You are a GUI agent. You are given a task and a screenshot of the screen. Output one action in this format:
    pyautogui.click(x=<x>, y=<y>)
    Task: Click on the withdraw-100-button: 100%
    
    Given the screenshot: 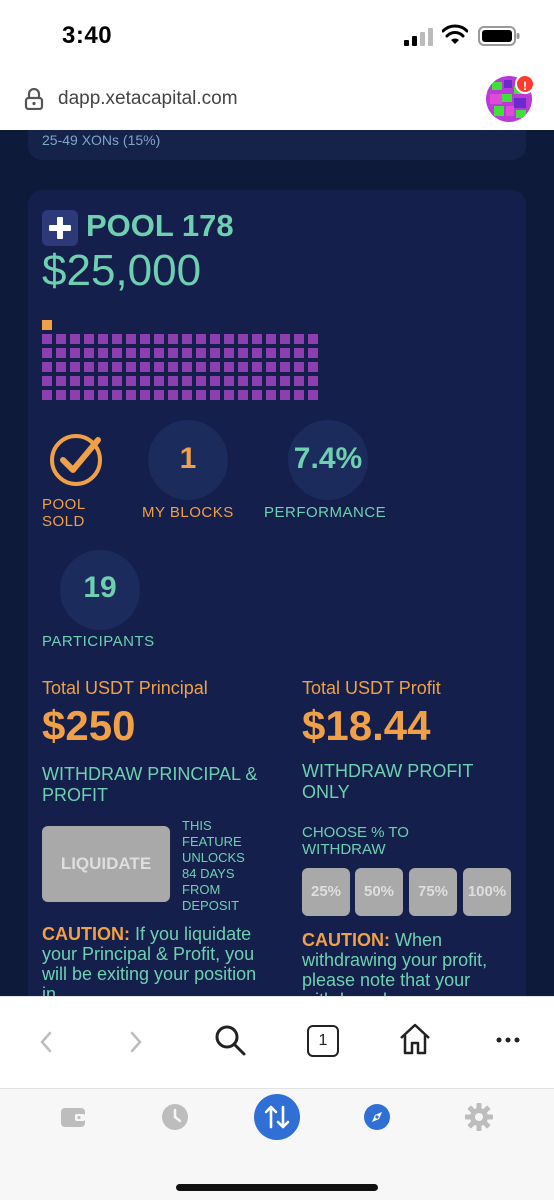 What is the action you would take?
    pyautogui.click(x=487, y=892)
    